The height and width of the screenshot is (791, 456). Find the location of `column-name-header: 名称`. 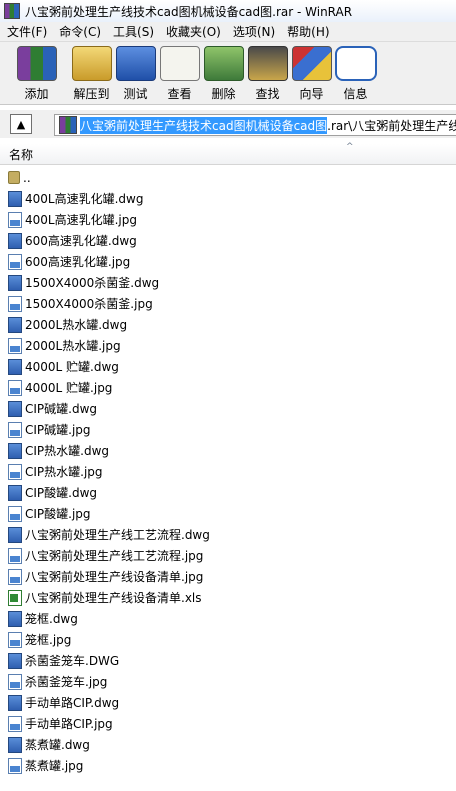

column-name-header: 名称 is located at coordinates (21, 154).